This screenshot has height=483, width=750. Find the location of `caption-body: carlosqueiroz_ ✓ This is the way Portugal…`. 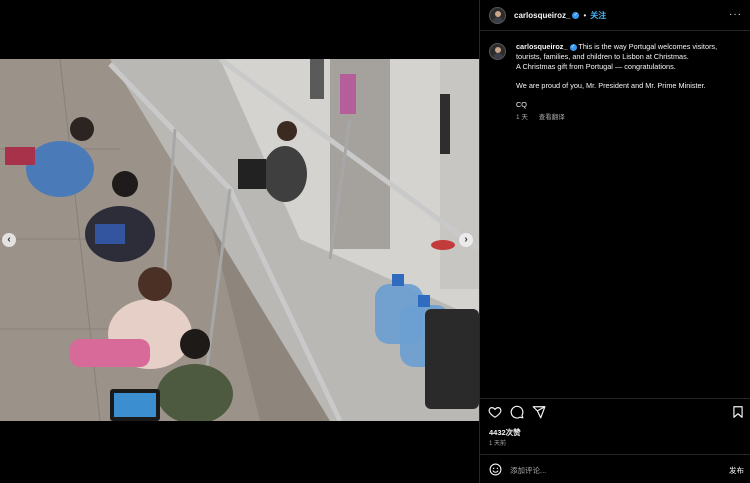

caption-body: carlosqueiroz_ ✓ This is the way Portugal… is located at coordinates (630, 82).